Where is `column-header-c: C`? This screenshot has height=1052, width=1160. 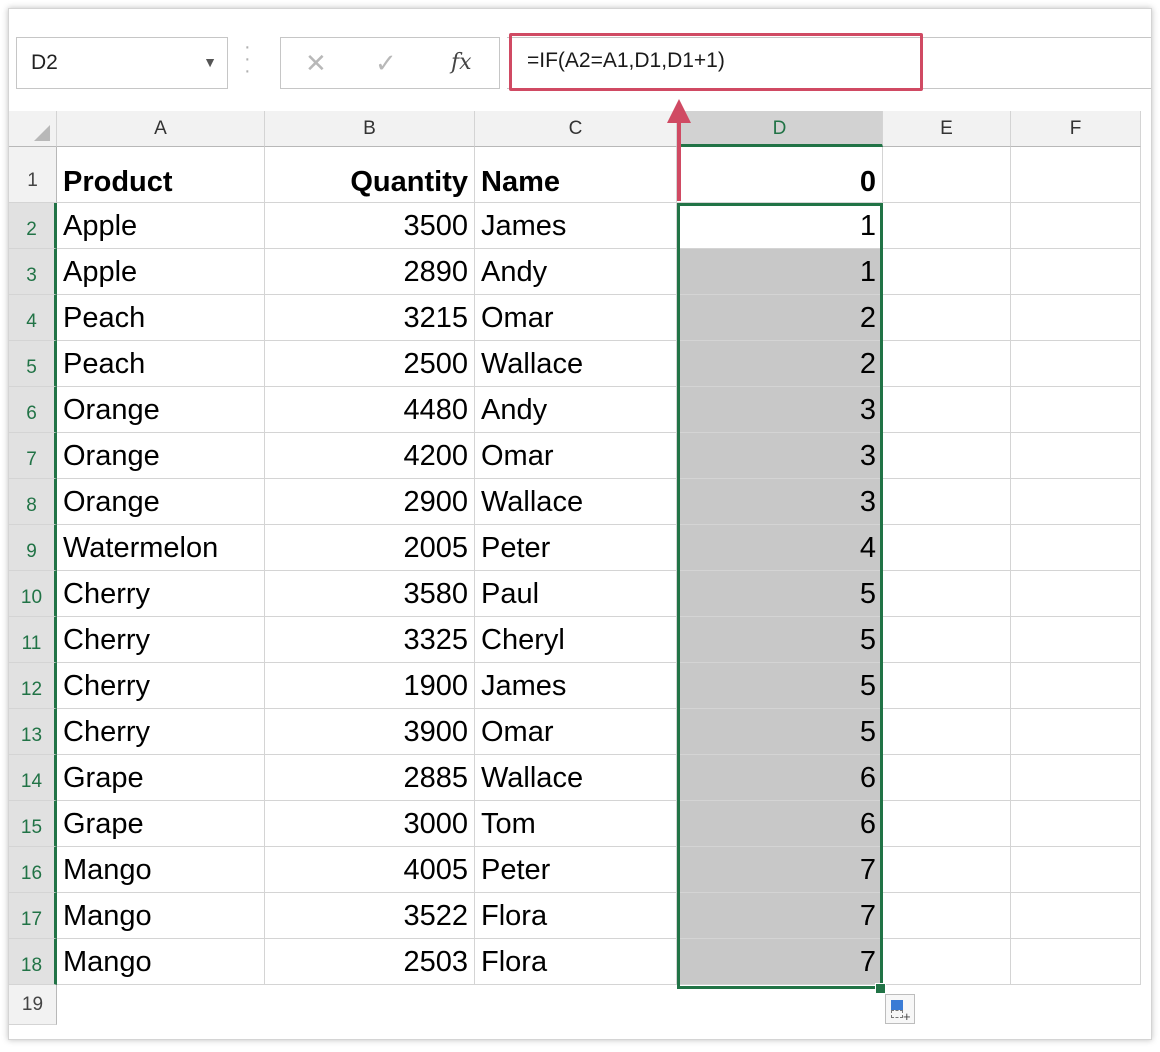 column-header-c: C is located at coordinates (576, 129).